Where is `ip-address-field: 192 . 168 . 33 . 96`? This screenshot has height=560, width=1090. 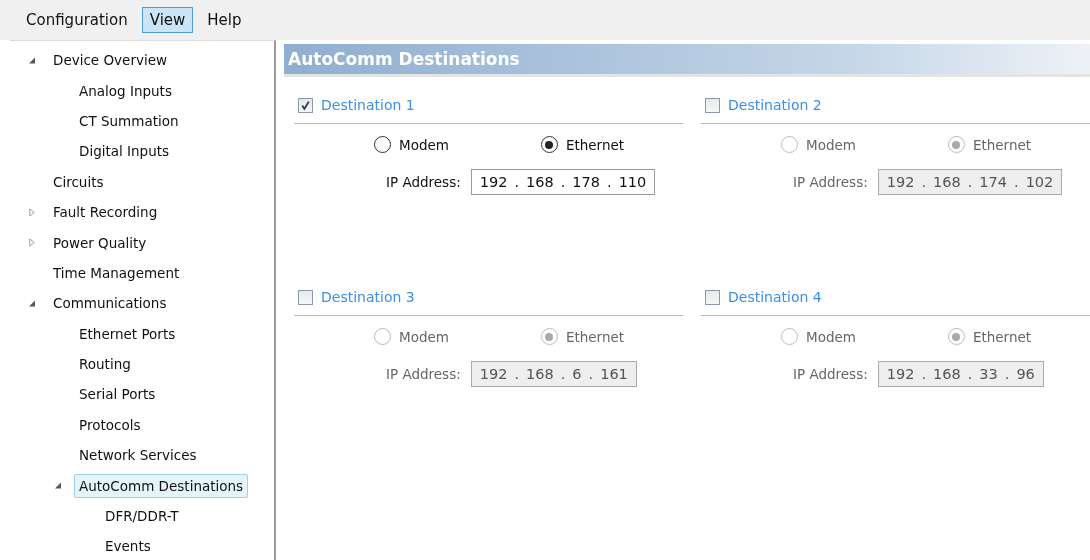 ip-address-field: 192 . 168 . 33 . 96 is located at coordinates (960, 374).